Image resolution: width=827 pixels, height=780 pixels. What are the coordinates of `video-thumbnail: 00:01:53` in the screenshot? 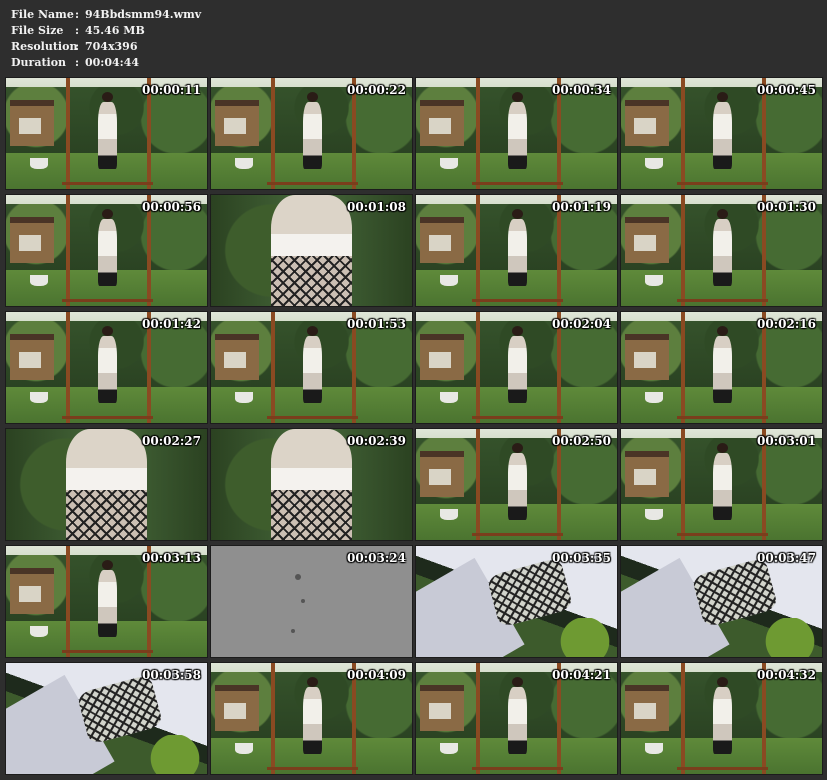 It's located at (311, 367).